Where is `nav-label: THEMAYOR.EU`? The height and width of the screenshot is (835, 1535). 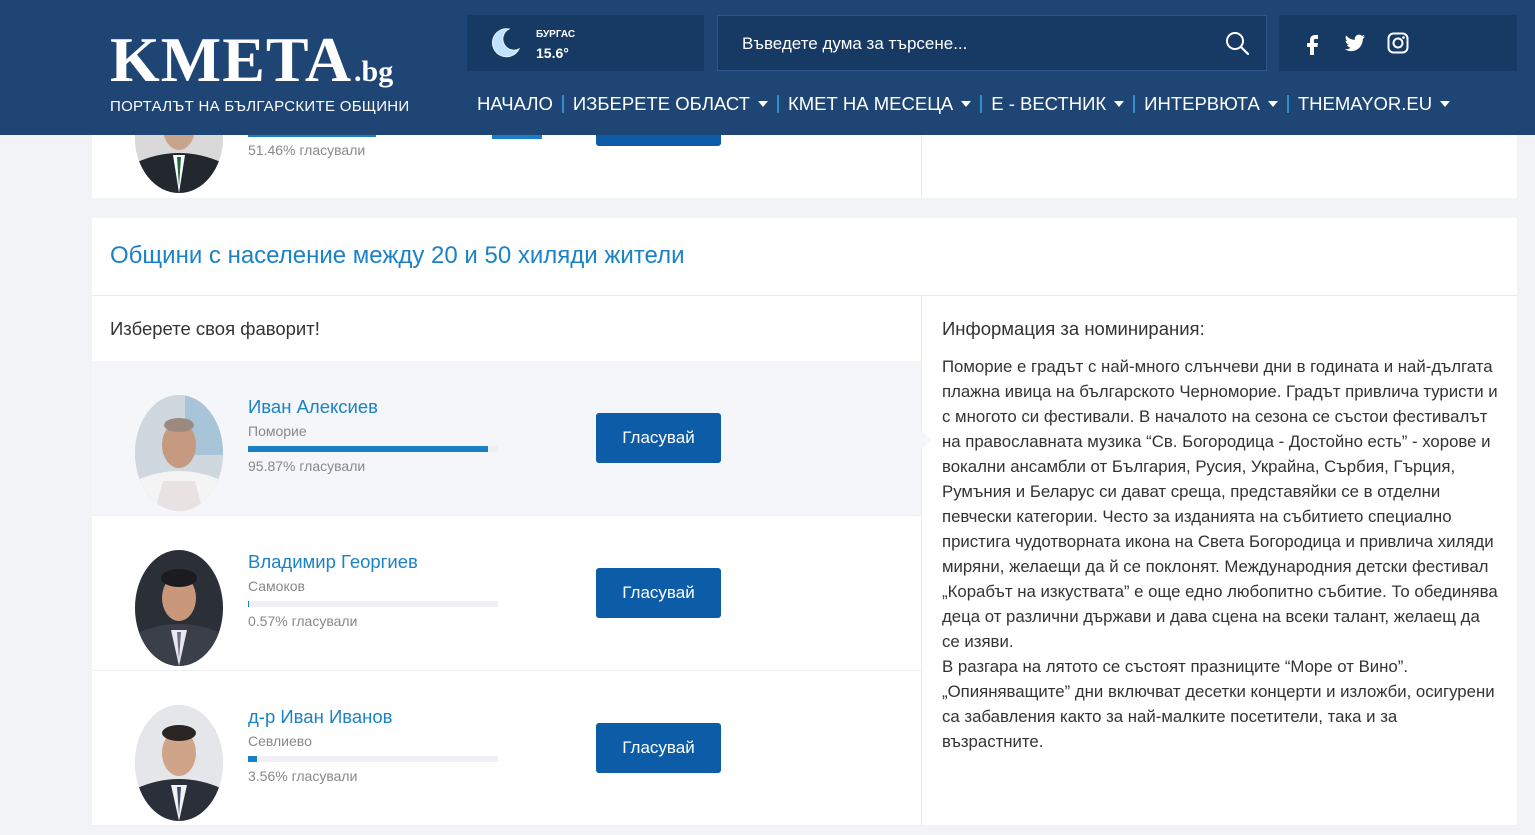 nav-label: THEMAYOR.EU is located at coordinates (1365, 103).